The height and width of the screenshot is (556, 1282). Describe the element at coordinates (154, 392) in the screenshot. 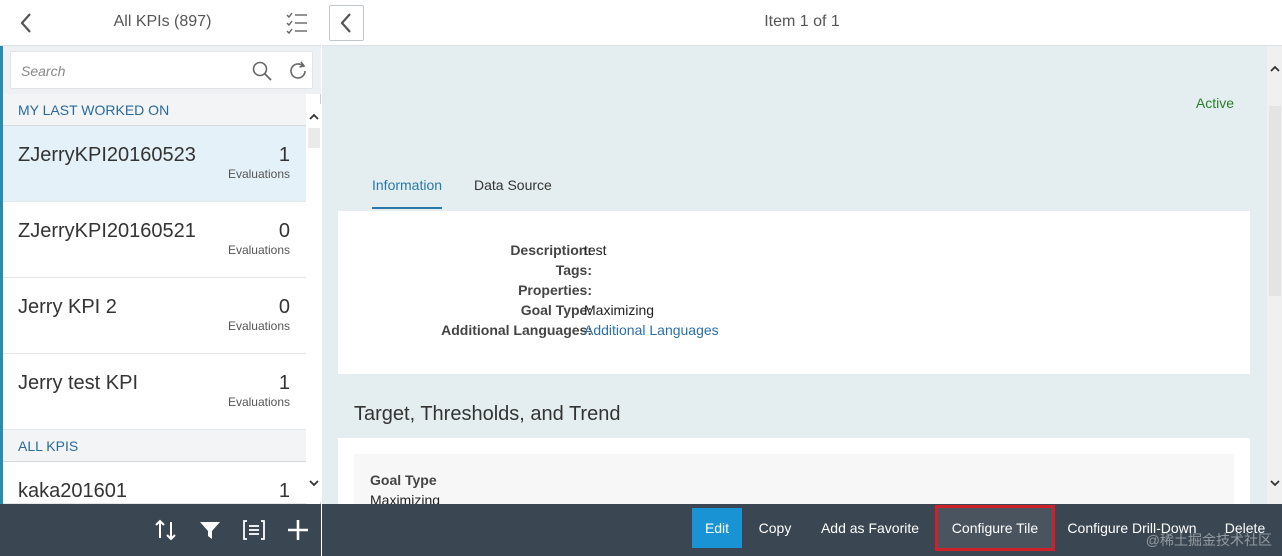

I see `list-item: Jerry test KPI 1 Evaluations` at that location.